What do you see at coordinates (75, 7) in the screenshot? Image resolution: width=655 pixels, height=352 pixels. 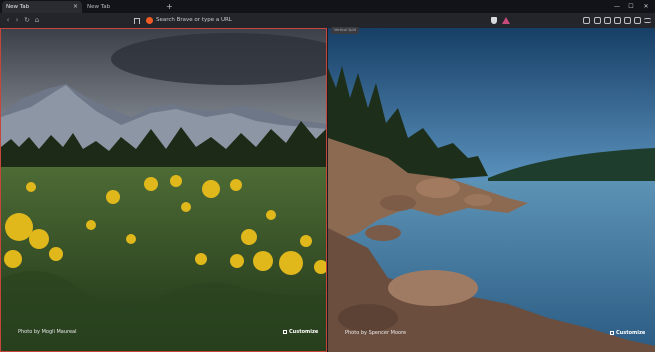 I see `close-tab-icon: ×` at bounding box center [75, 7].